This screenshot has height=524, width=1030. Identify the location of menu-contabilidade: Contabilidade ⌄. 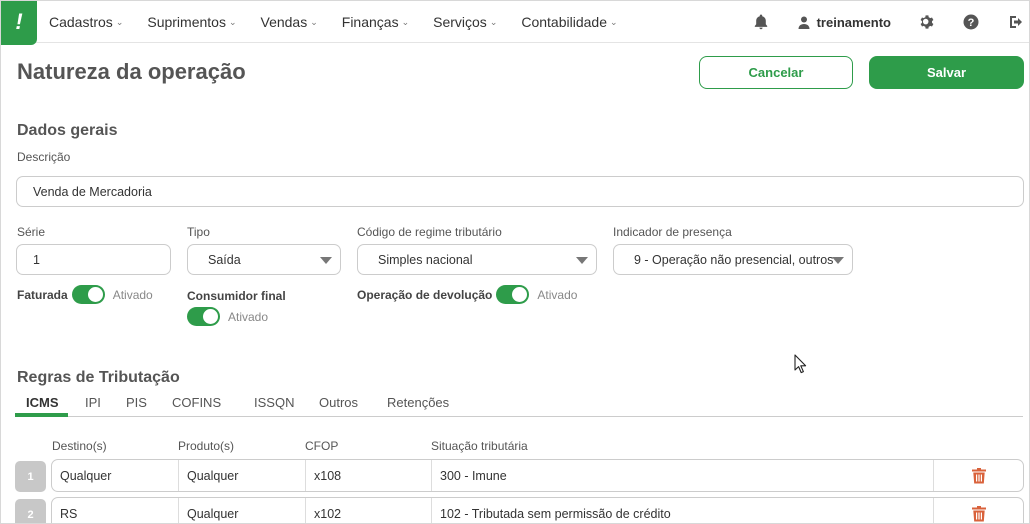
(569, 22).